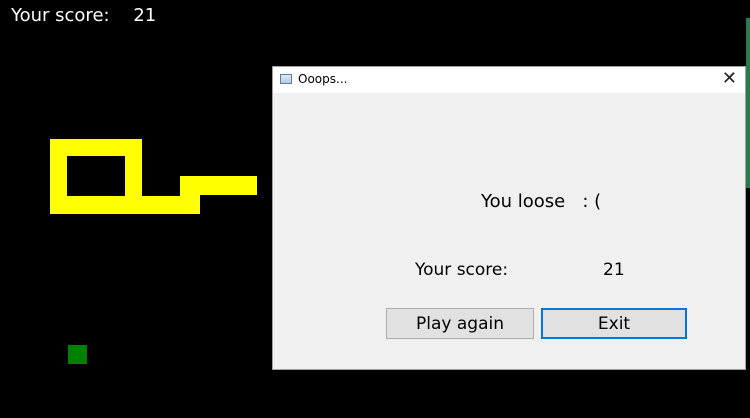 This screenshot has width=750, height=418. What do you see at coordinates (614, 323) in the screenshot?
I see `exit-button: Exit` at bounding box center [614, 323].